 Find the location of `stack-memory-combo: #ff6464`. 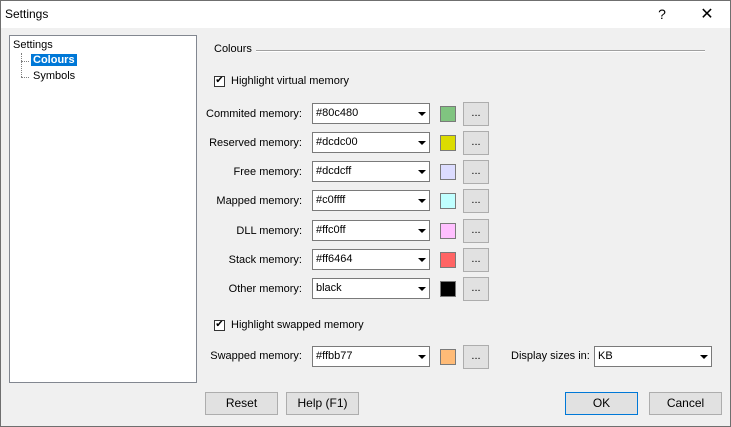

stack-memory-combo: #ff6464 is located at coordinates (371, 259).